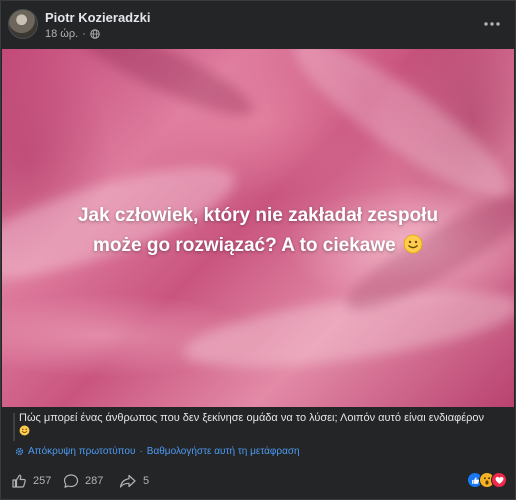  Describe the element at coordinates (499, 480) in the screenshot. I see `love-reaction-icon` at that location.